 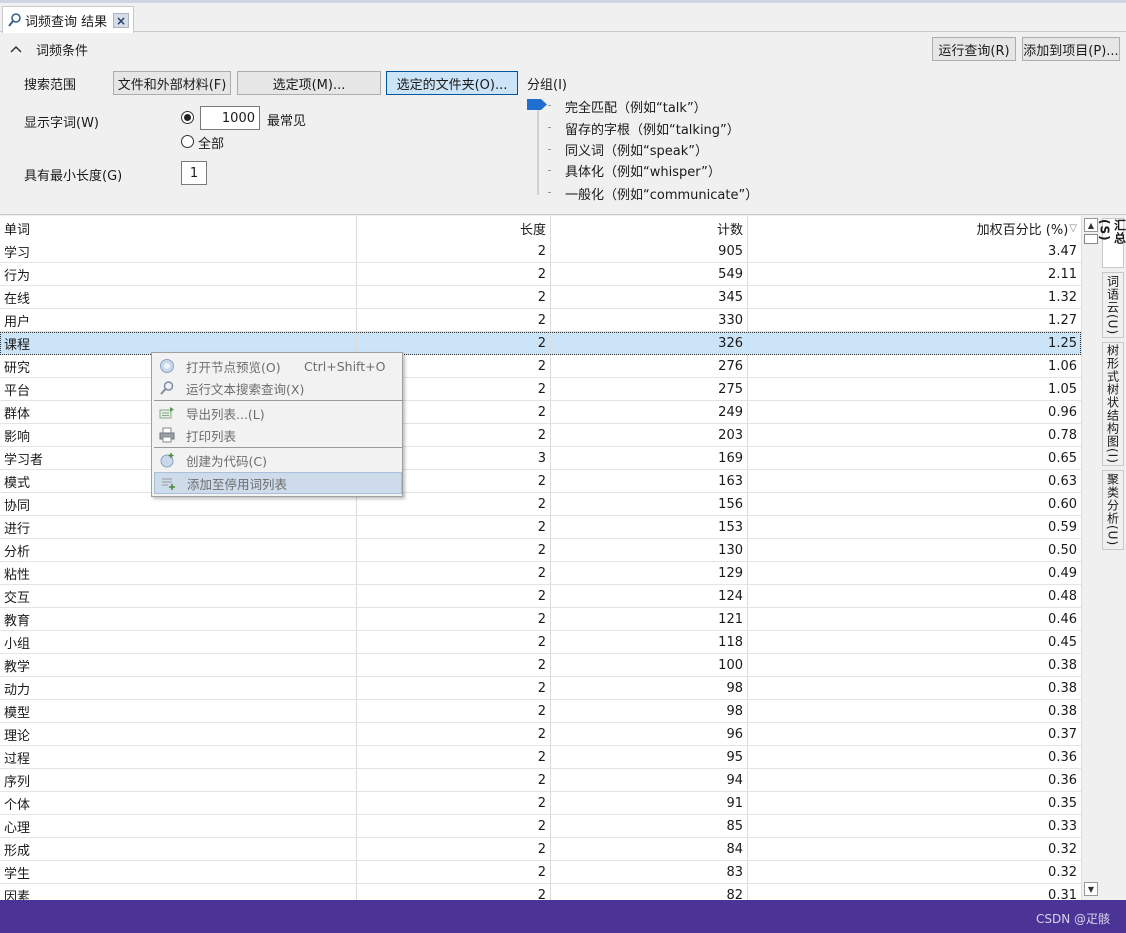 What do you see at coordinates (194, 173) in the screenshot?
I see `min-length-input: 1` at bounding box center [194, 173].